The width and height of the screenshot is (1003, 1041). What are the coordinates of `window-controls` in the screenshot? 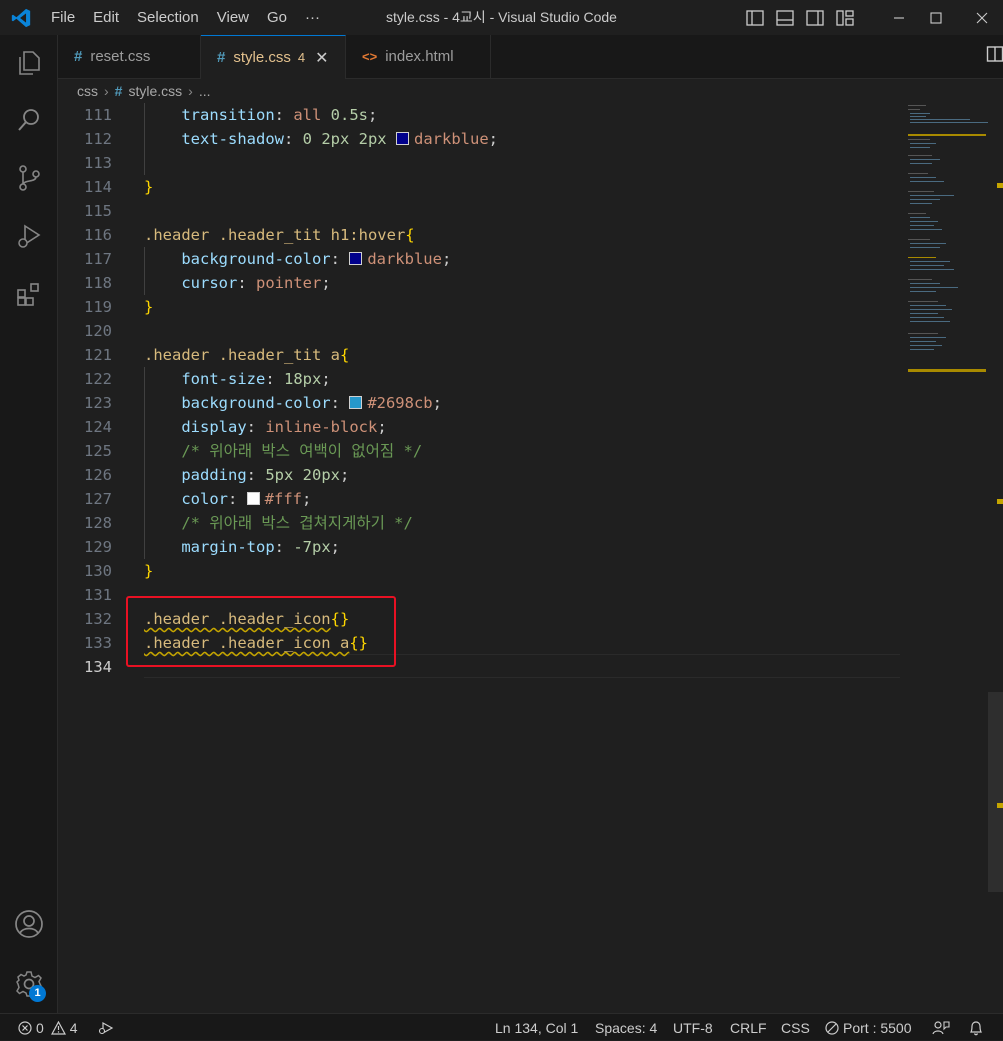 It's located at (944, 17).